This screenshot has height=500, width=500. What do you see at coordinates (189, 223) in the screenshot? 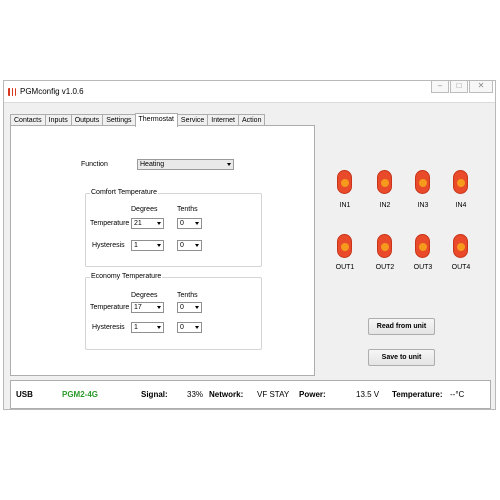
I see `comfort-temperature-tenths-select: 0` at bounding box center [189, 223].